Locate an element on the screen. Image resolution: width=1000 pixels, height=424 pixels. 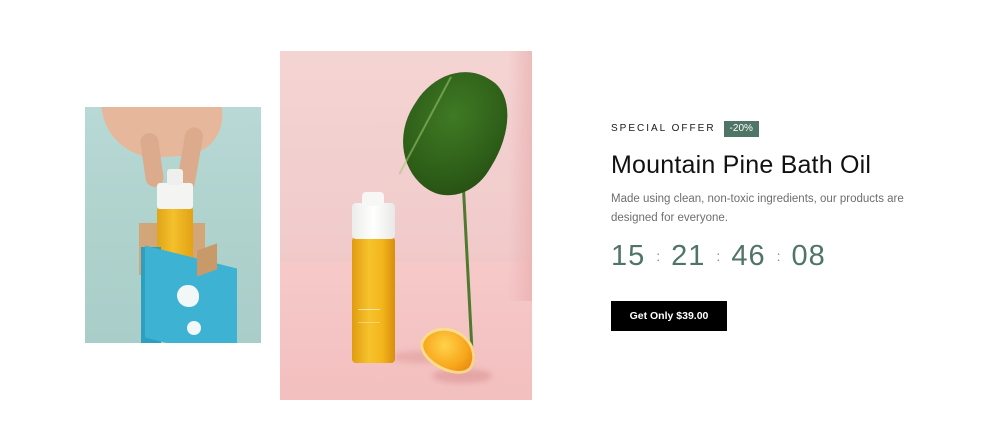
oil-bottle is located at coordinates (373, 300).